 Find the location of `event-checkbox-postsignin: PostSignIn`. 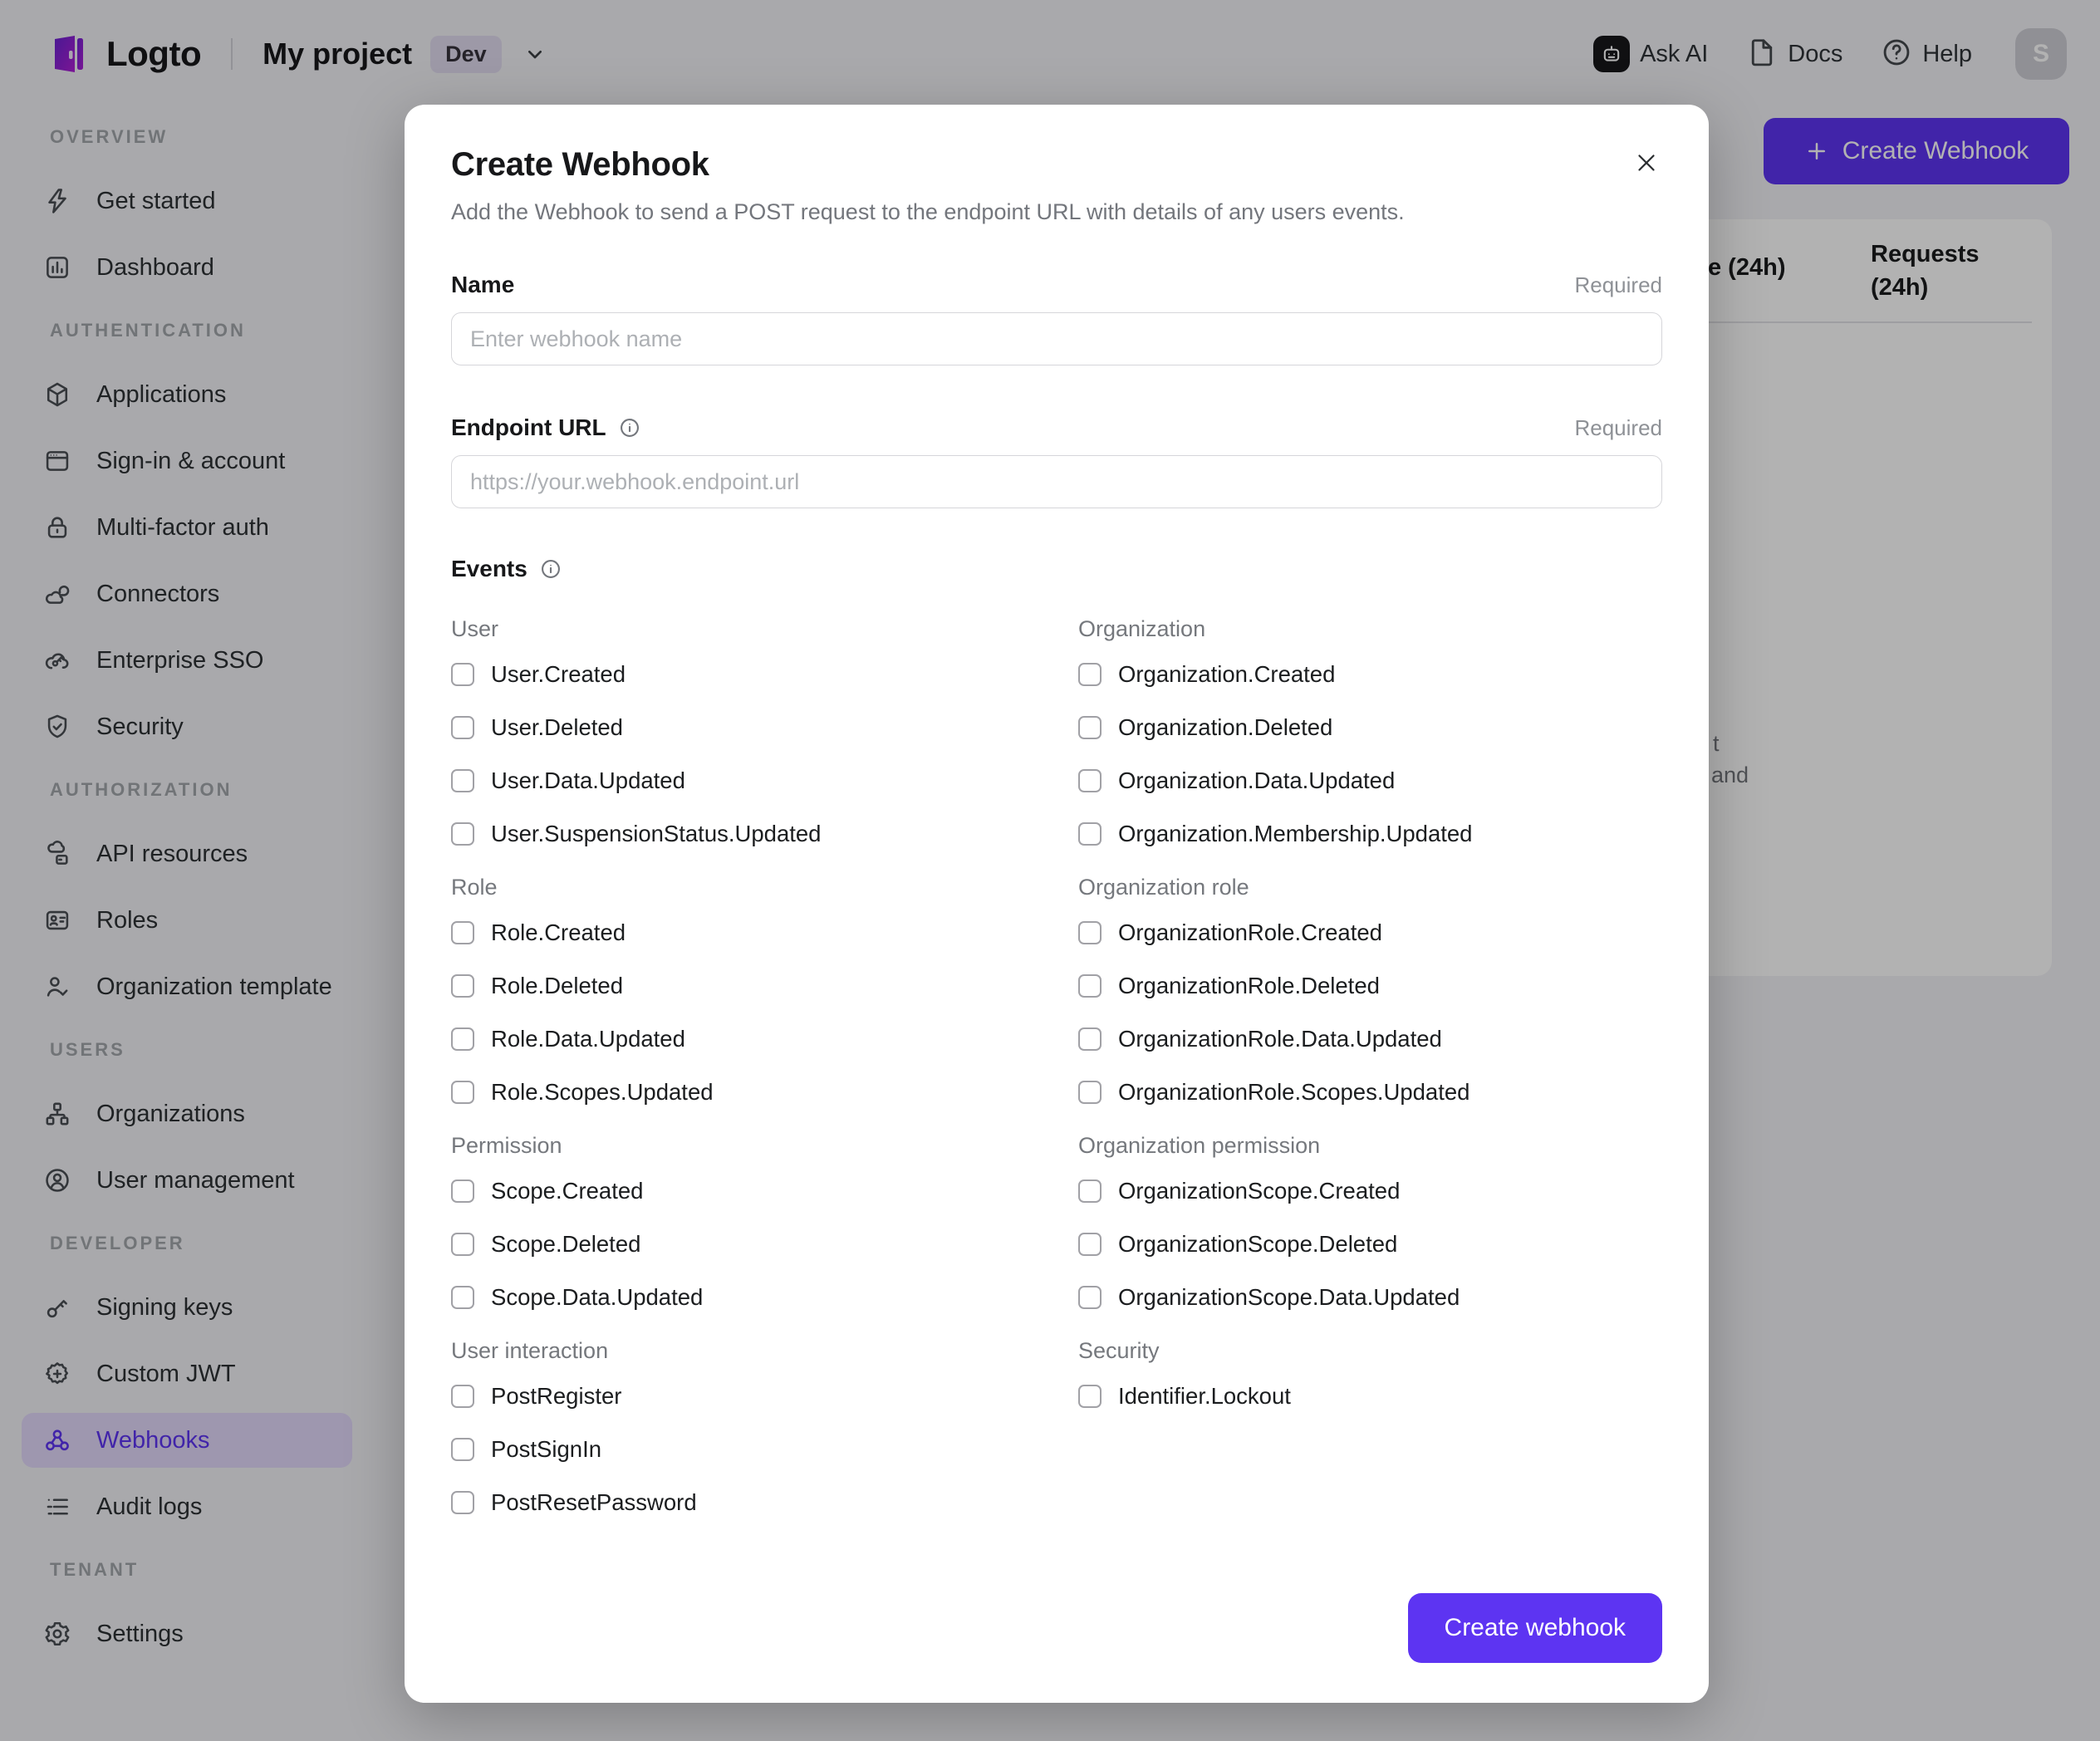

event-checkbox-postsignin: PostSignIn is located at coordinates (764, 1450).